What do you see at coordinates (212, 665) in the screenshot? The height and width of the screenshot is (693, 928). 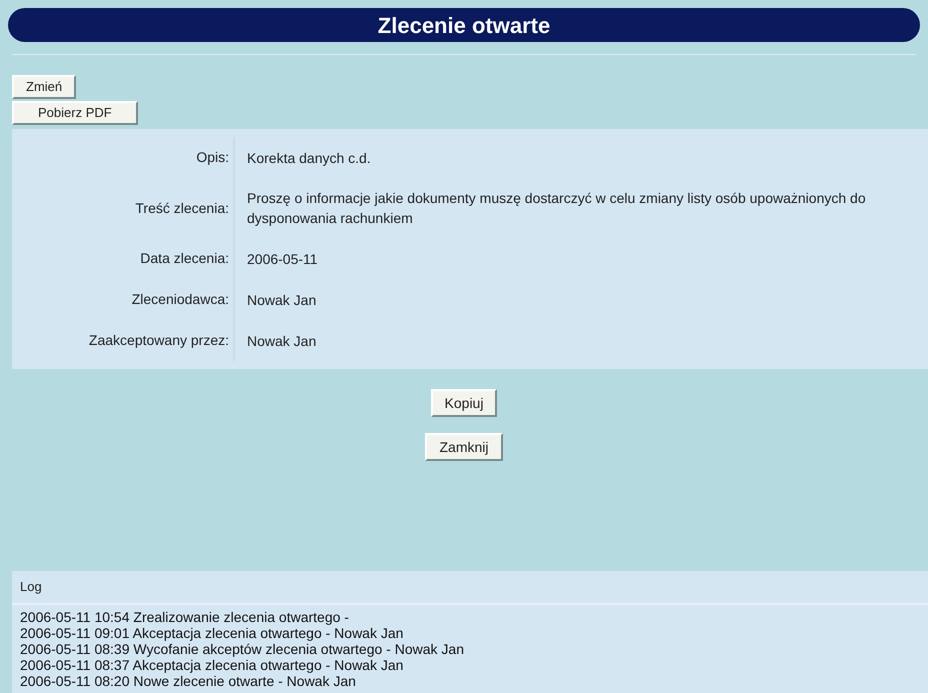 I see `log-entry: 2006-05-11 08:37 Akceptacja zlecenia otwartego - Nowak Jan` at bounding box center [212, 665].